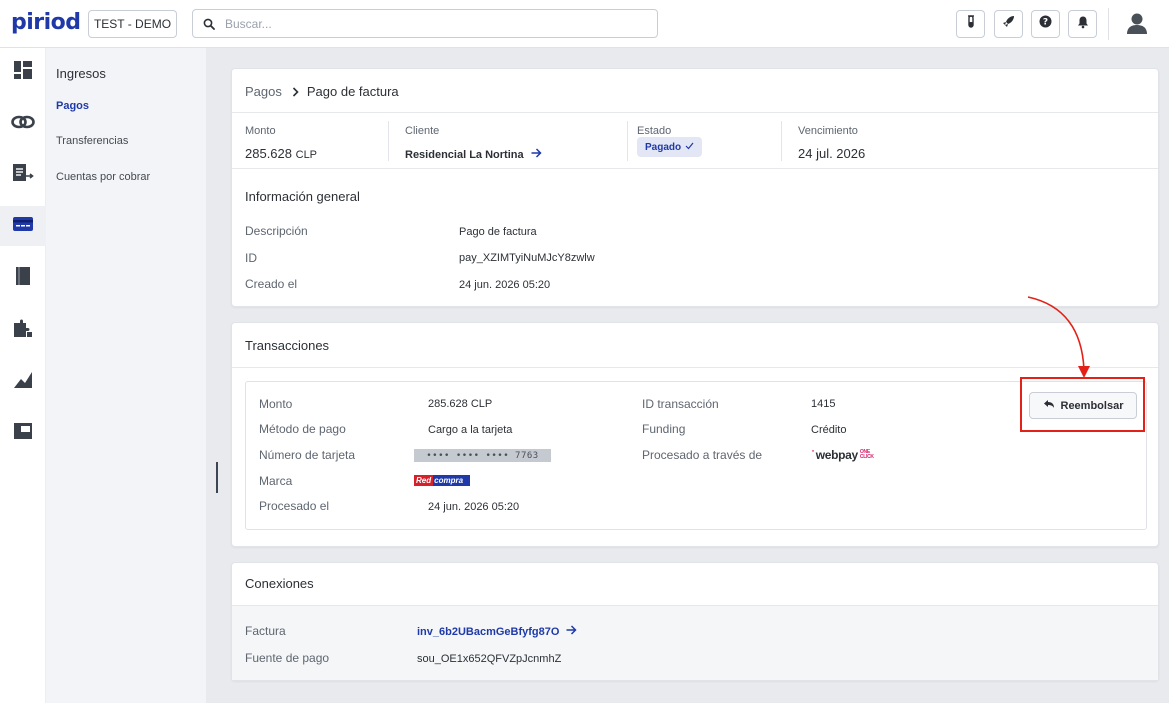 This screenshot has height=703, width=1169. I want to click on search-bar, so click(425, 23).